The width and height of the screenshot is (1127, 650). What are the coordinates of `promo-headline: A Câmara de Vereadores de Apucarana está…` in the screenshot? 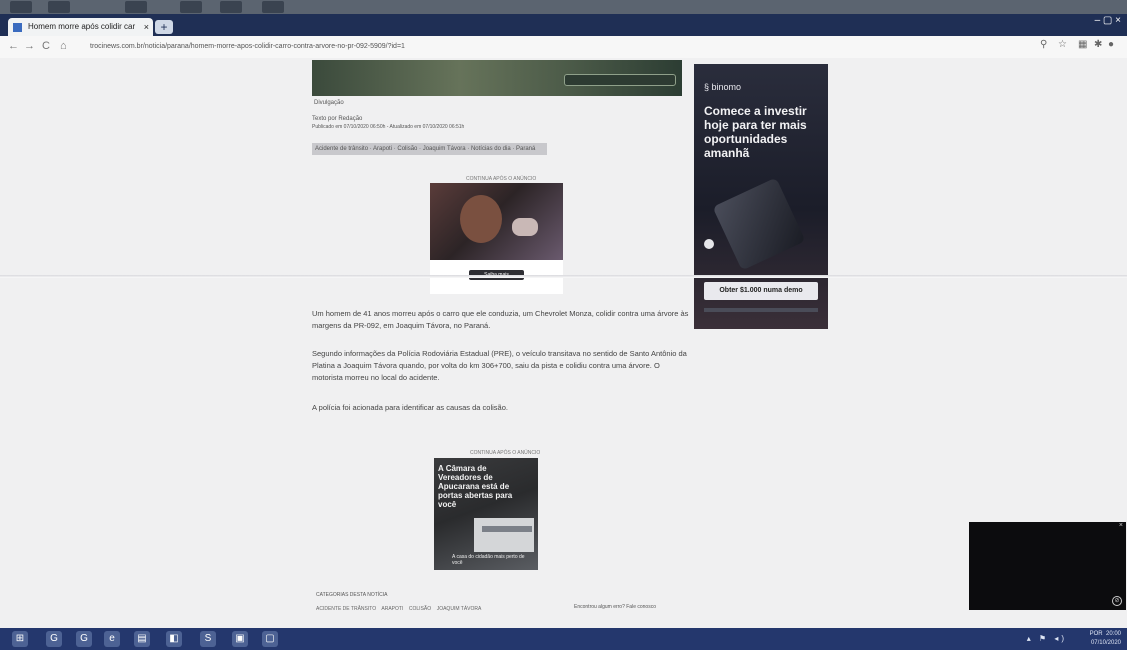 It's located at (475, 486).